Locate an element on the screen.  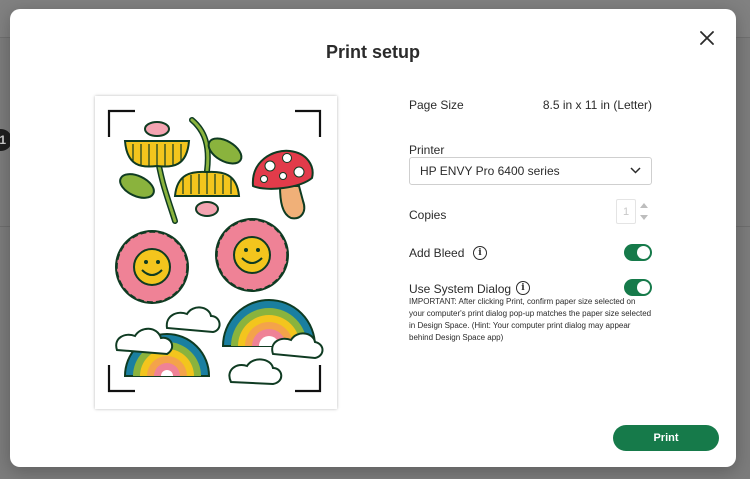
add-bleed-toggle is located at coordinates (638, 252).